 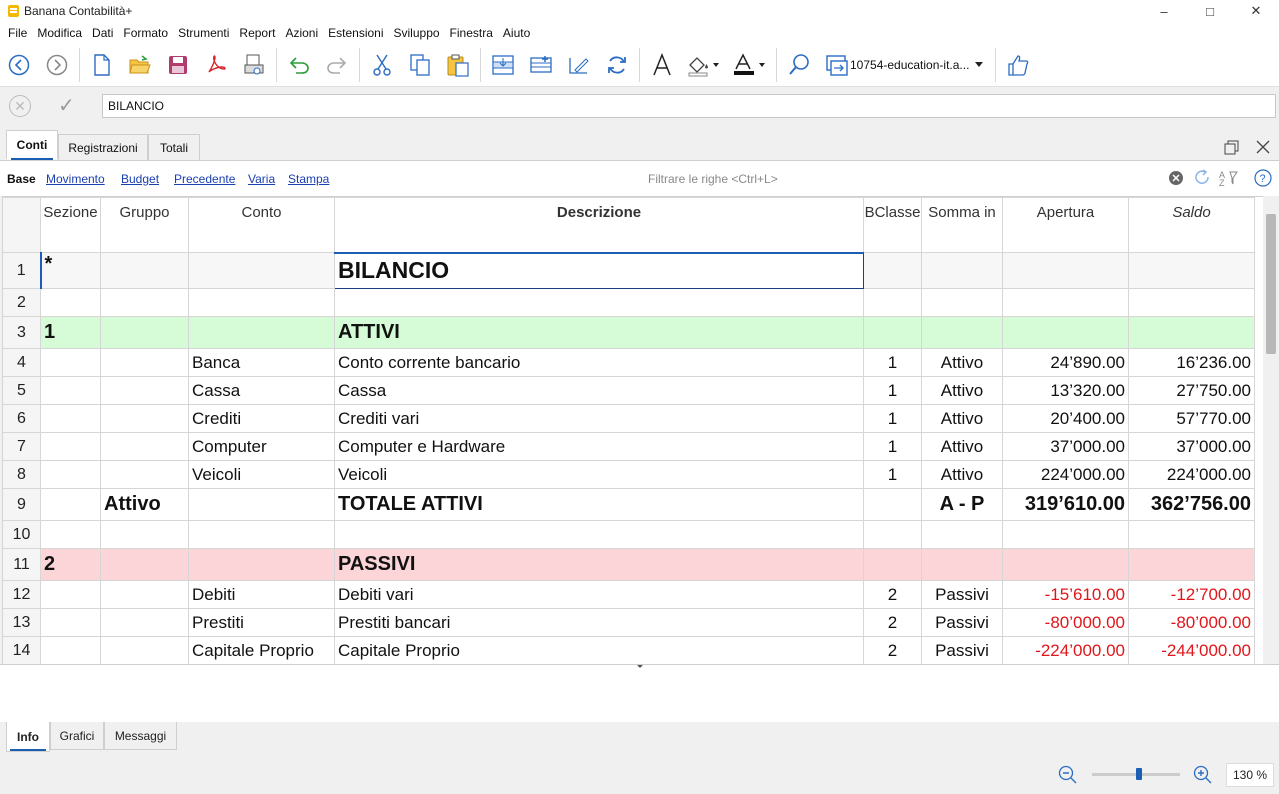 I want to click on cut-icon, so click(x=382, y=65).